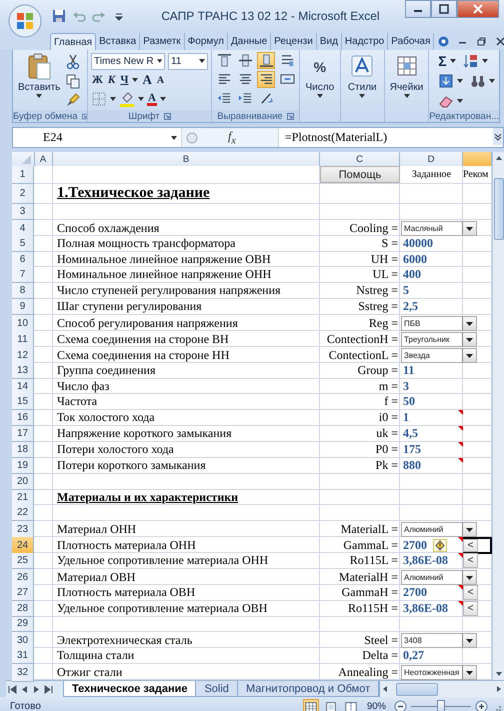  I want to click on sheet-tab: Магнитопровод и Обмот, so click(308, 689).